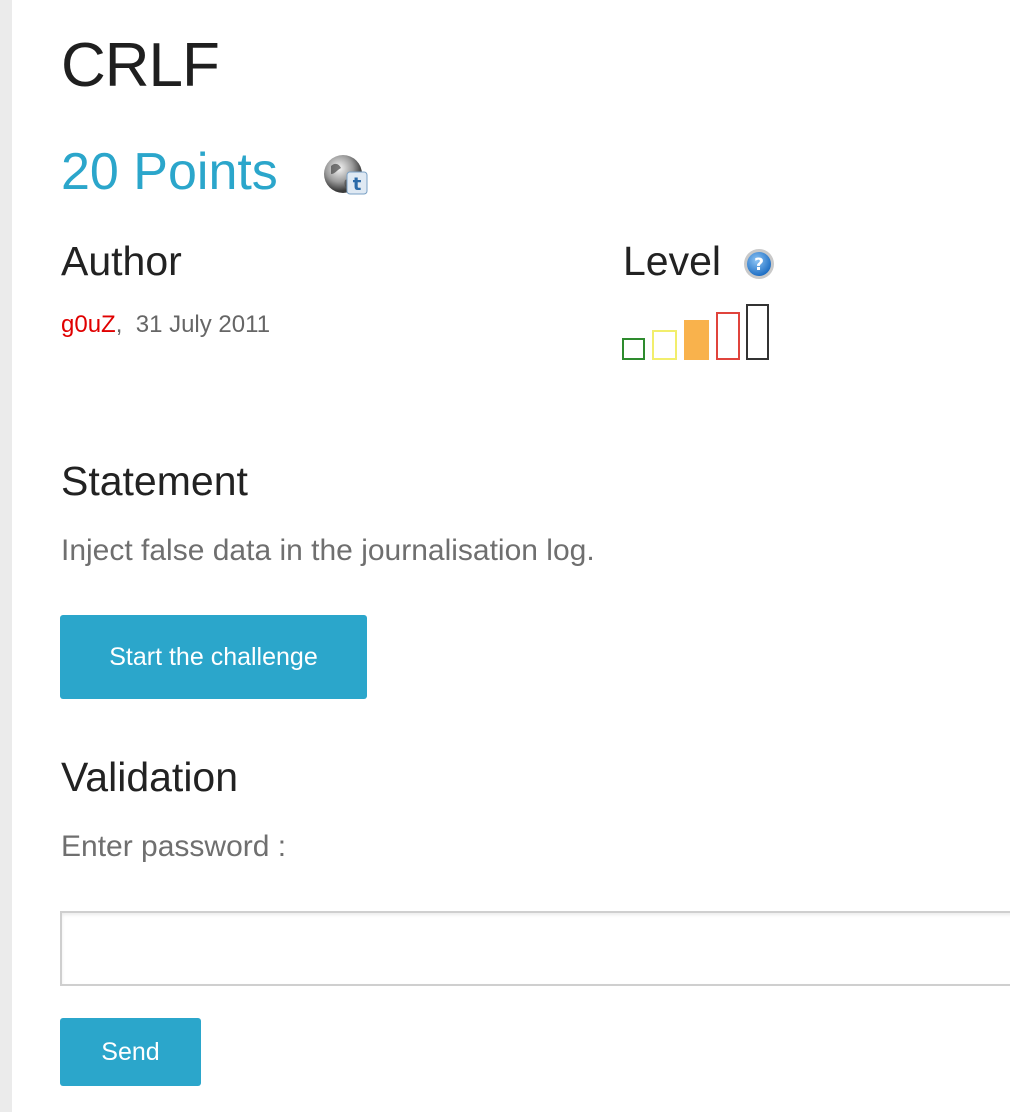  Describe the element at coordinates (150, 777) in the screenshot. I see `validation-heading: Validation` at that location.